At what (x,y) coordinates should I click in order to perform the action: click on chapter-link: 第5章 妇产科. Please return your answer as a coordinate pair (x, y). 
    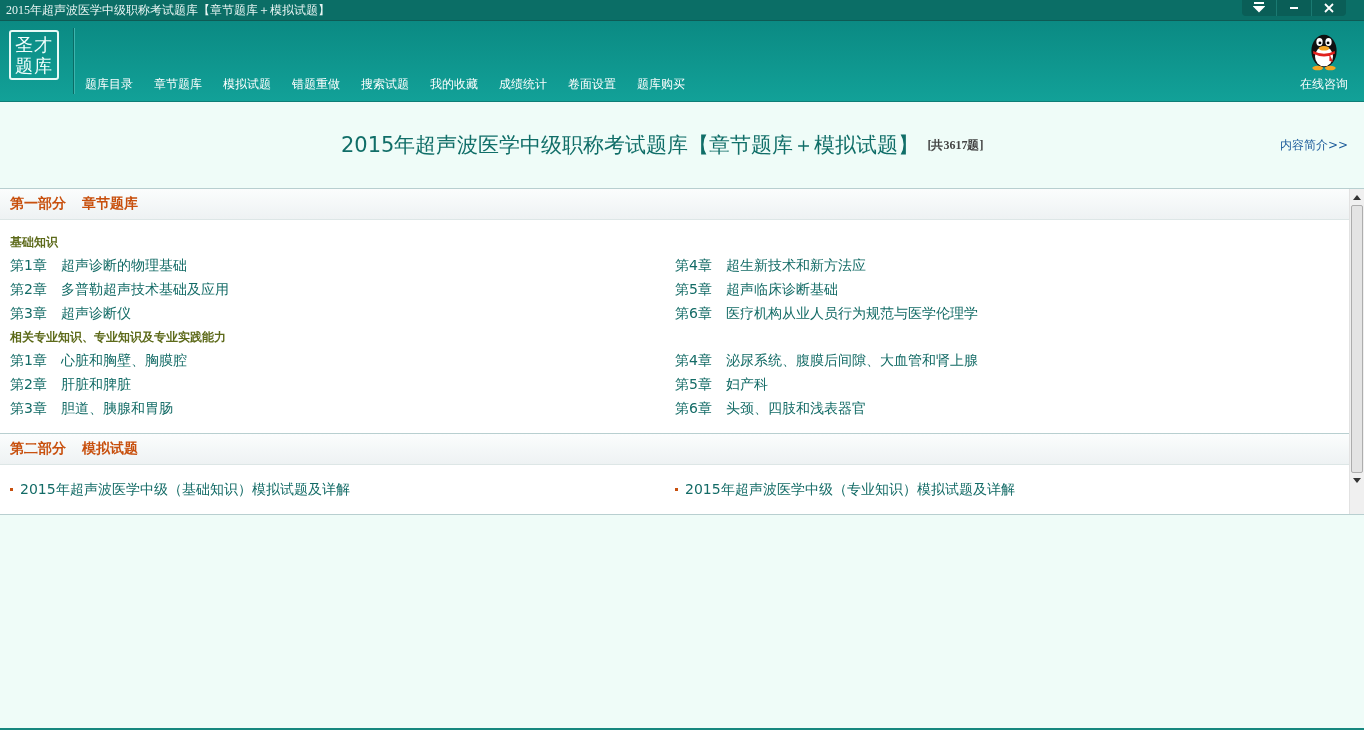
    Looking at the image, I should click on (1012, 384).